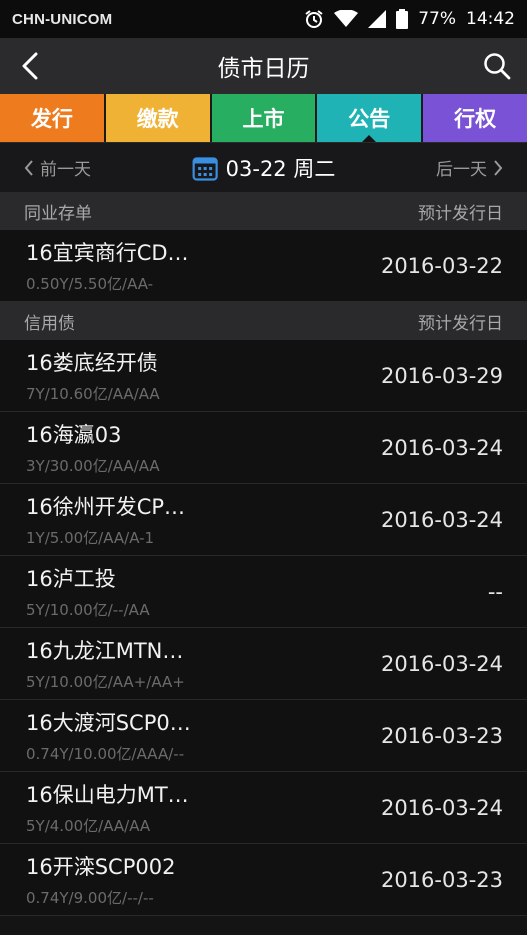 The height and width of the screenshot is (935, 527). Describe the element at coordinates (409, 19) in the screenshot. I see `status-icons: 77% 14:42` at that location.